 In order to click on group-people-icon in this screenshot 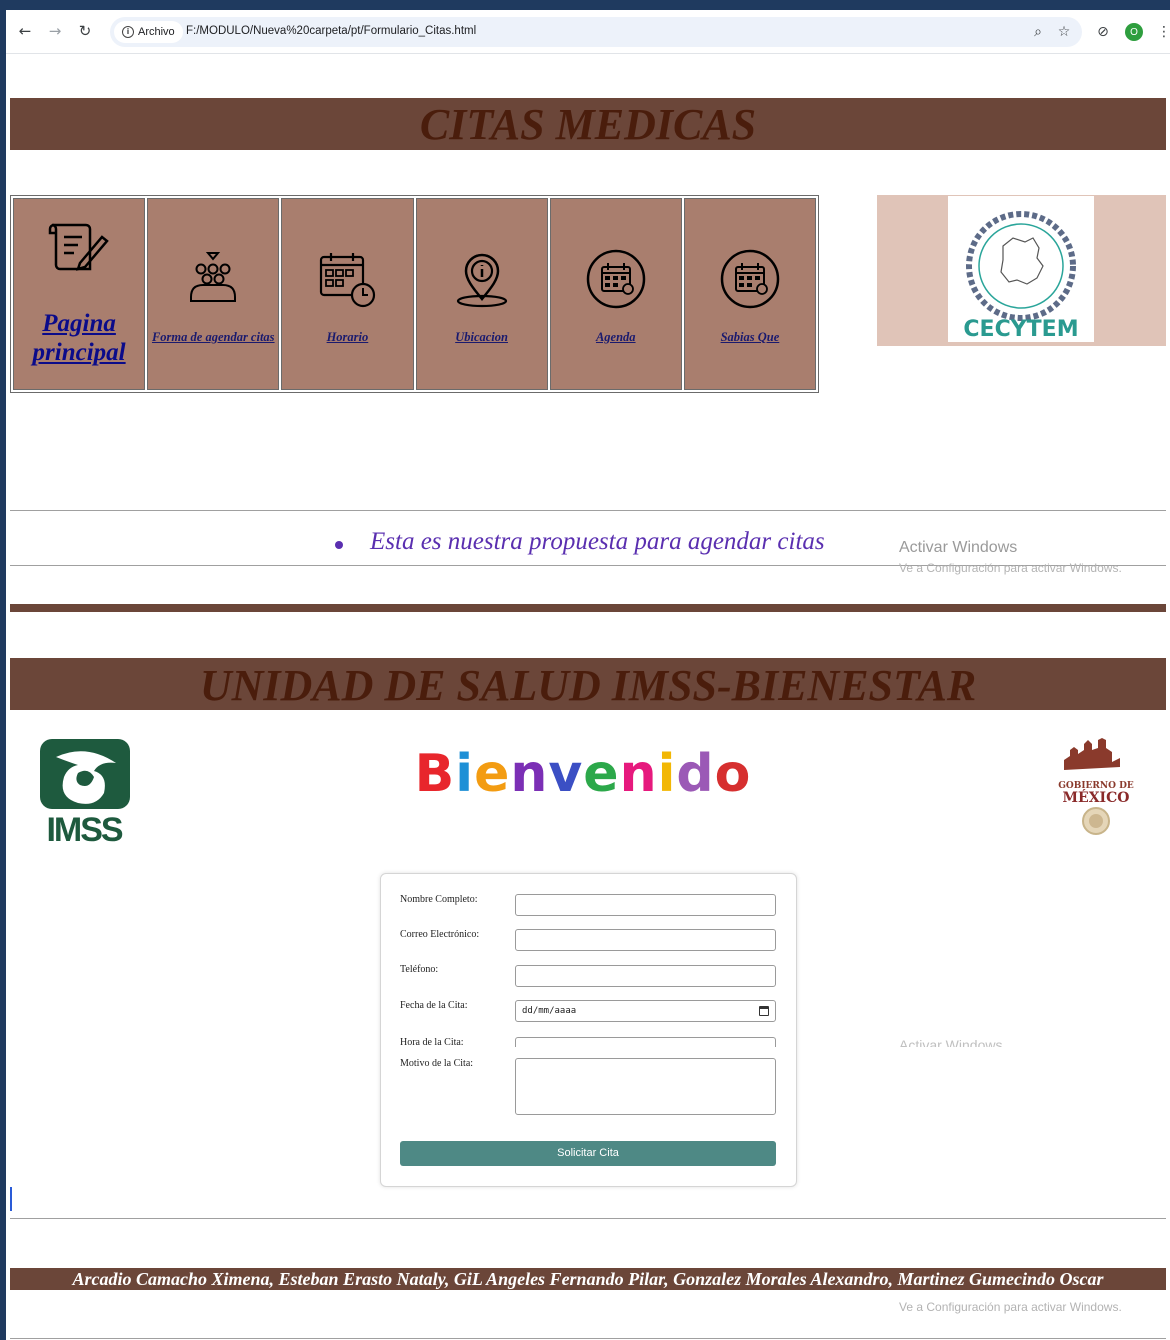, I will do `click(213, 278)`.